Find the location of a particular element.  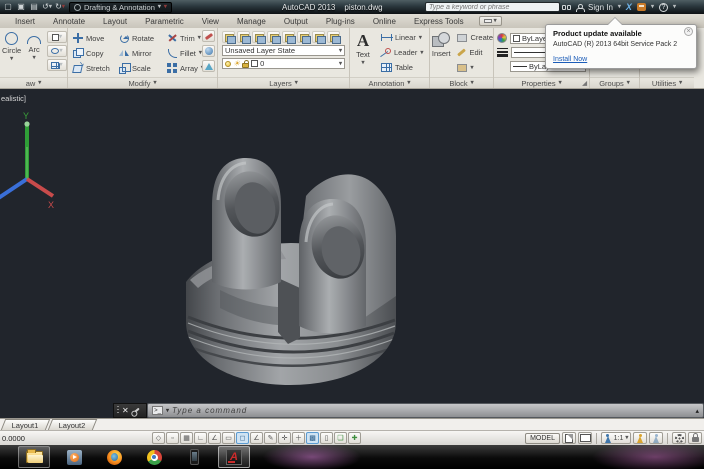

lineweight-toggle: ＋ is located at coordinates (298, 438).